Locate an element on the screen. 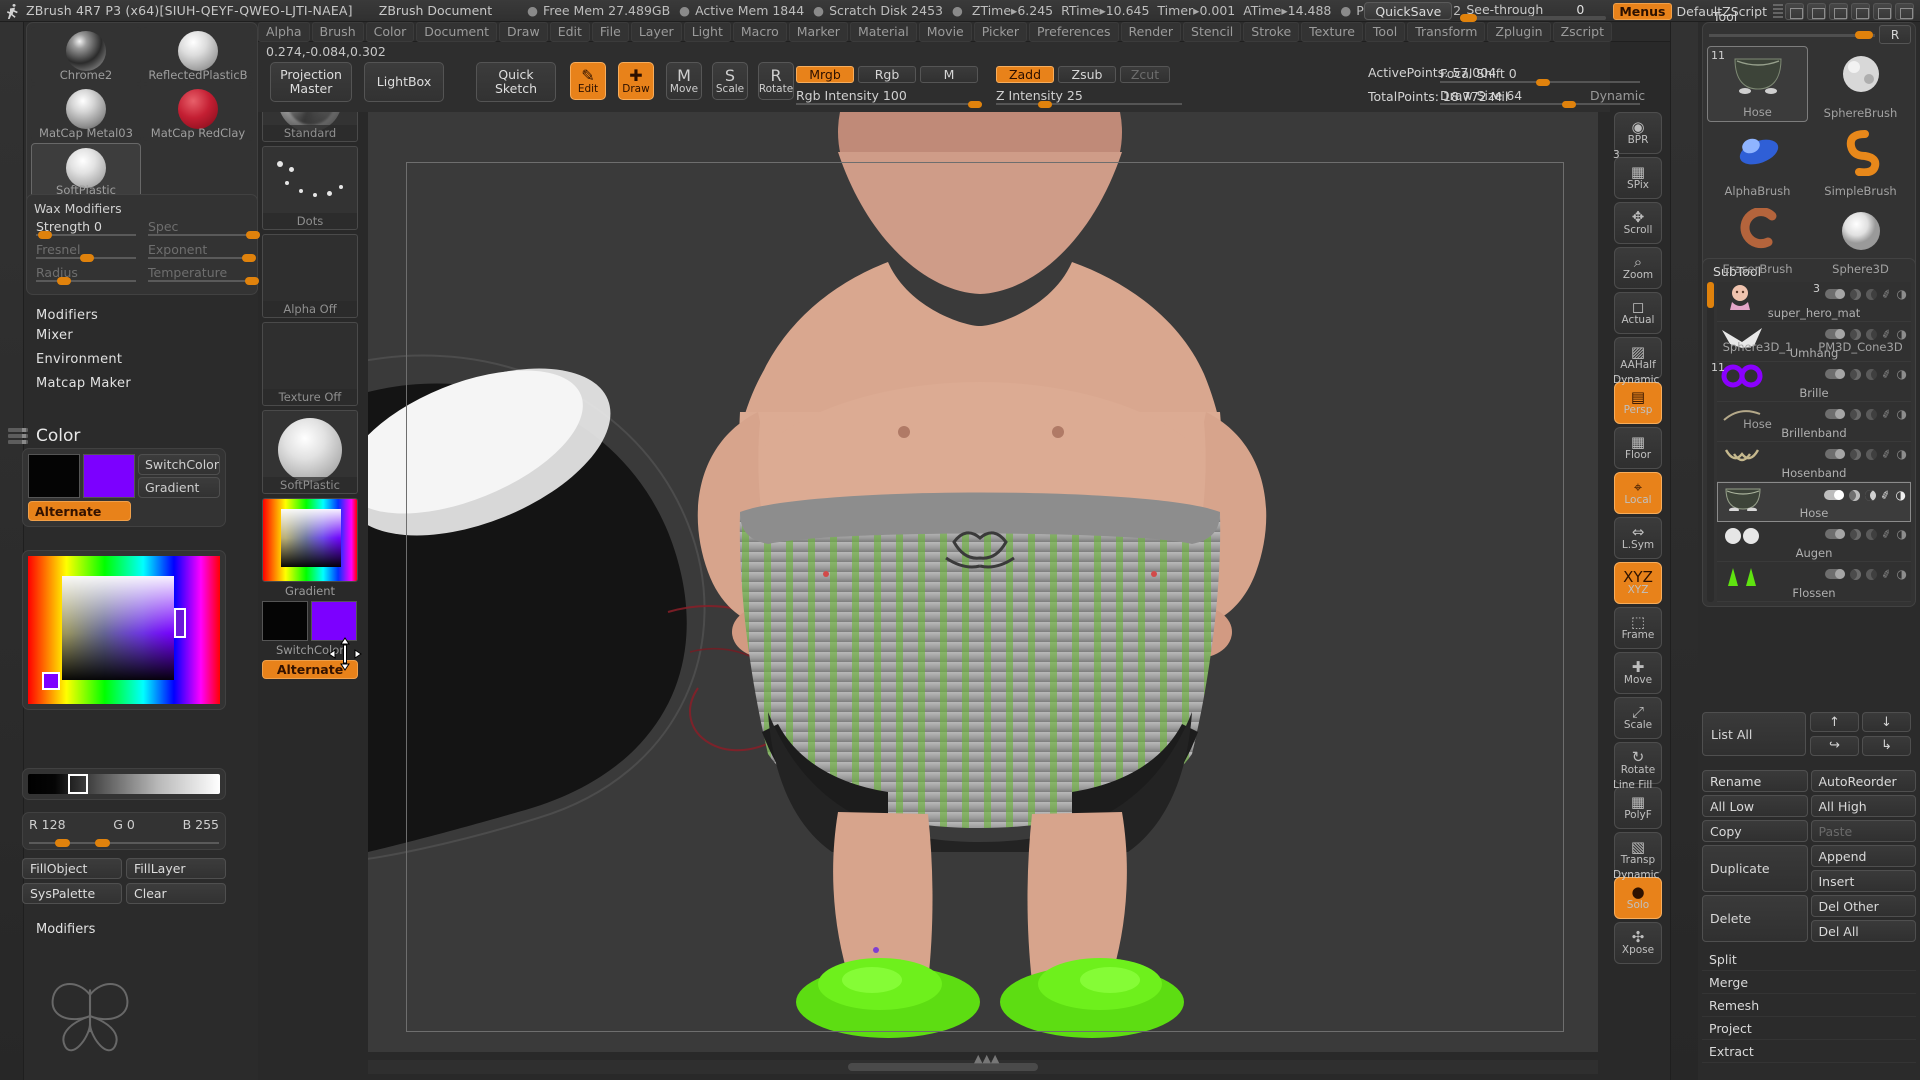 The image size is (1920, 1080). shelf-secondary-color-swatch is located at coordinates (334, 621).